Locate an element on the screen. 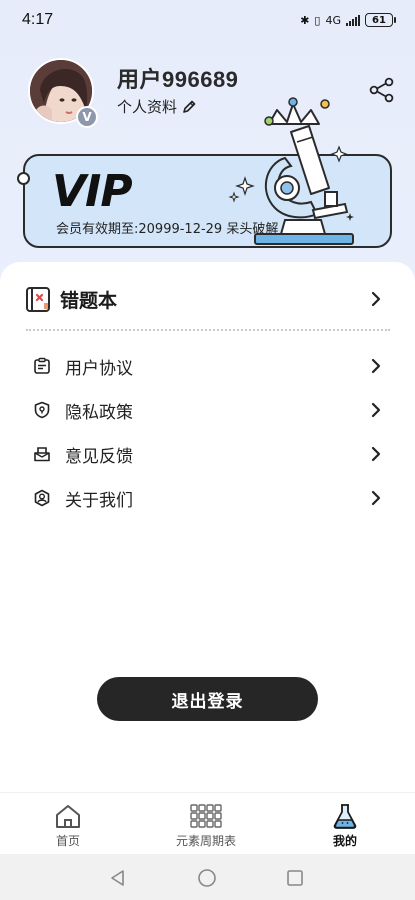  document-icon is located at coordinates (42, 365).